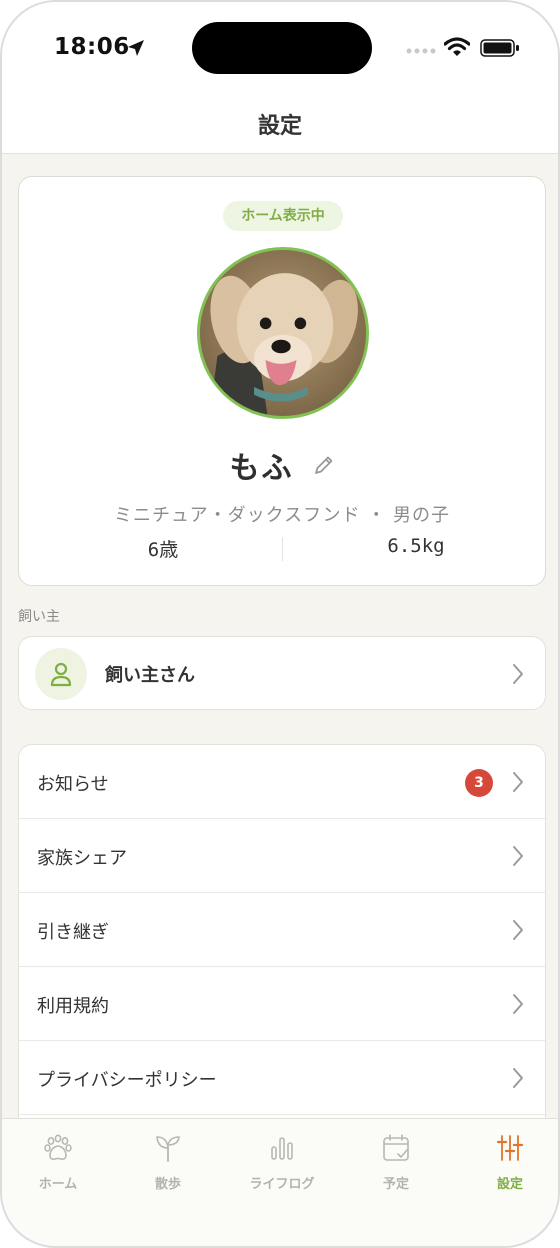 This screenshot has height=1248, width=560. What do you see at coordinates (282, 782) in the screenshot?
I see `menu-item-notifications: お知らせ 3` at bounding box center [282, 782].